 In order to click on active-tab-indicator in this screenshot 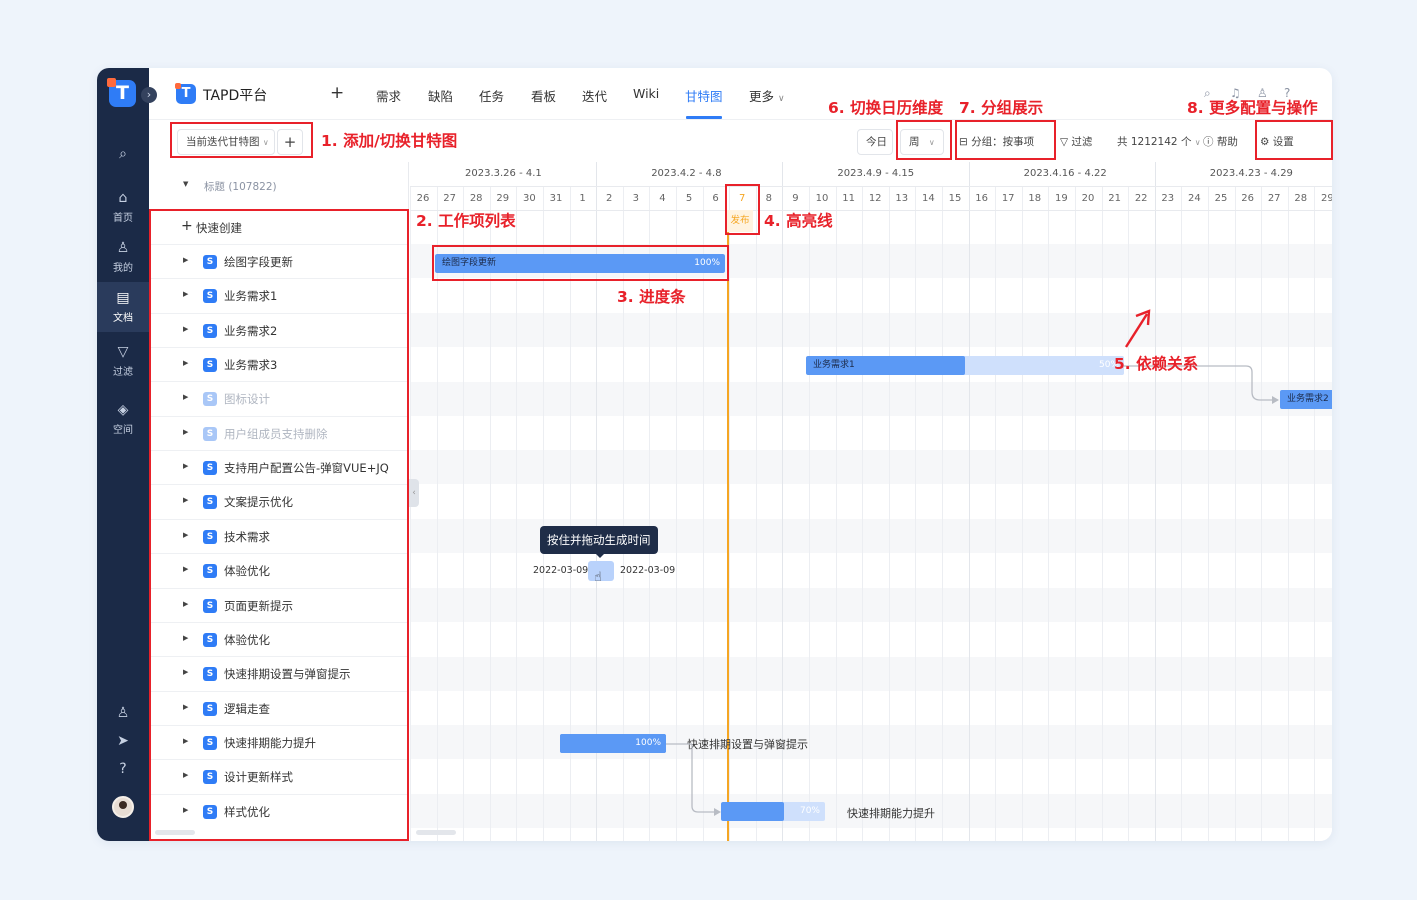, I will do `click(704, 117)`.